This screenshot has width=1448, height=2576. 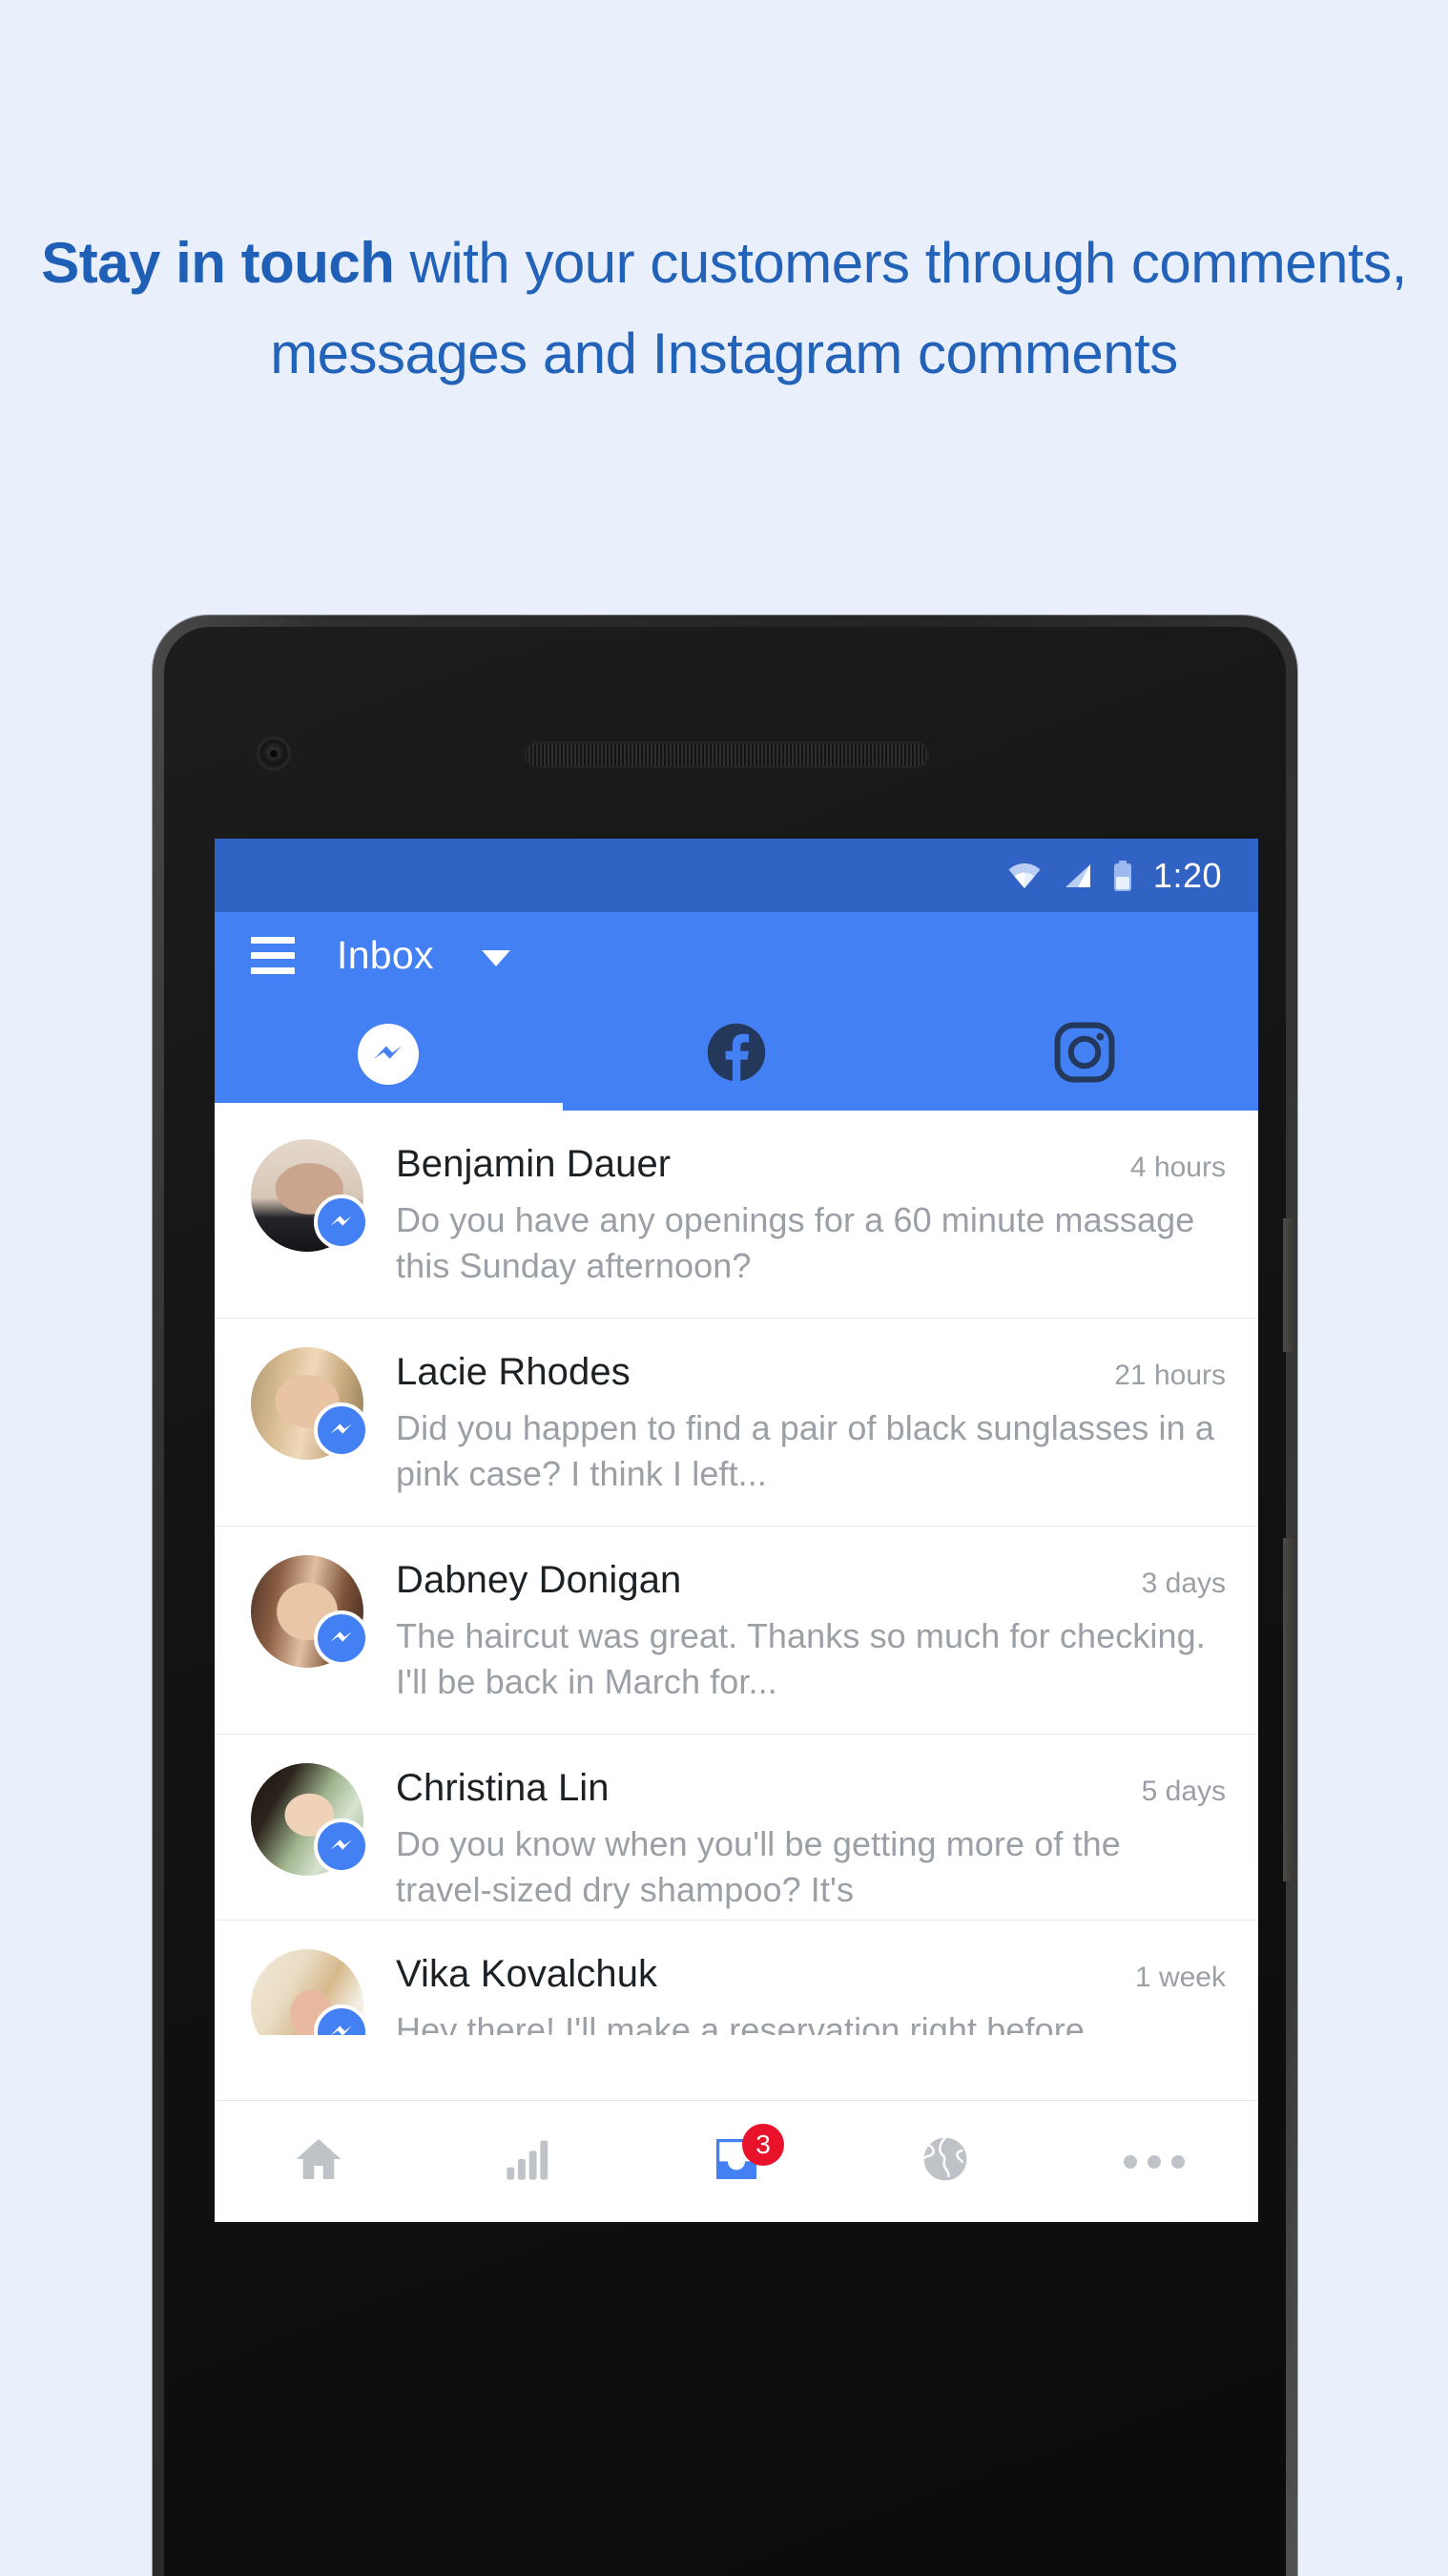 What do you see at coordinates (1170, 1375) in the screenshot?
I see `thread-timestamp: 21 hours` at bounding box center [1170, 1375].